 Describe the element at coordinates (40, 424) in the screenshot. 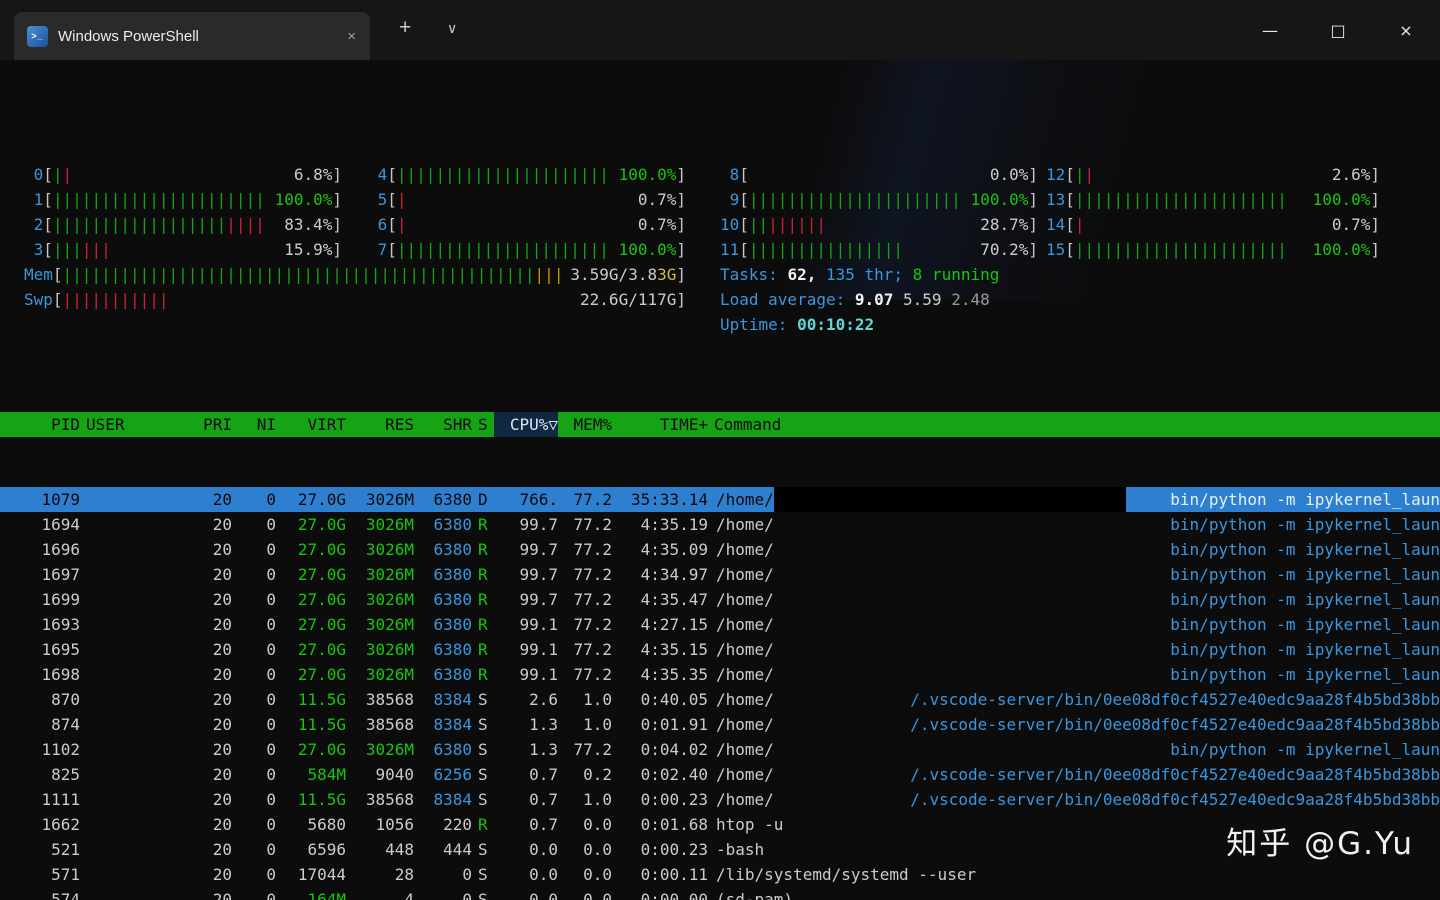

I see `column-header-pid: PID` at that location.